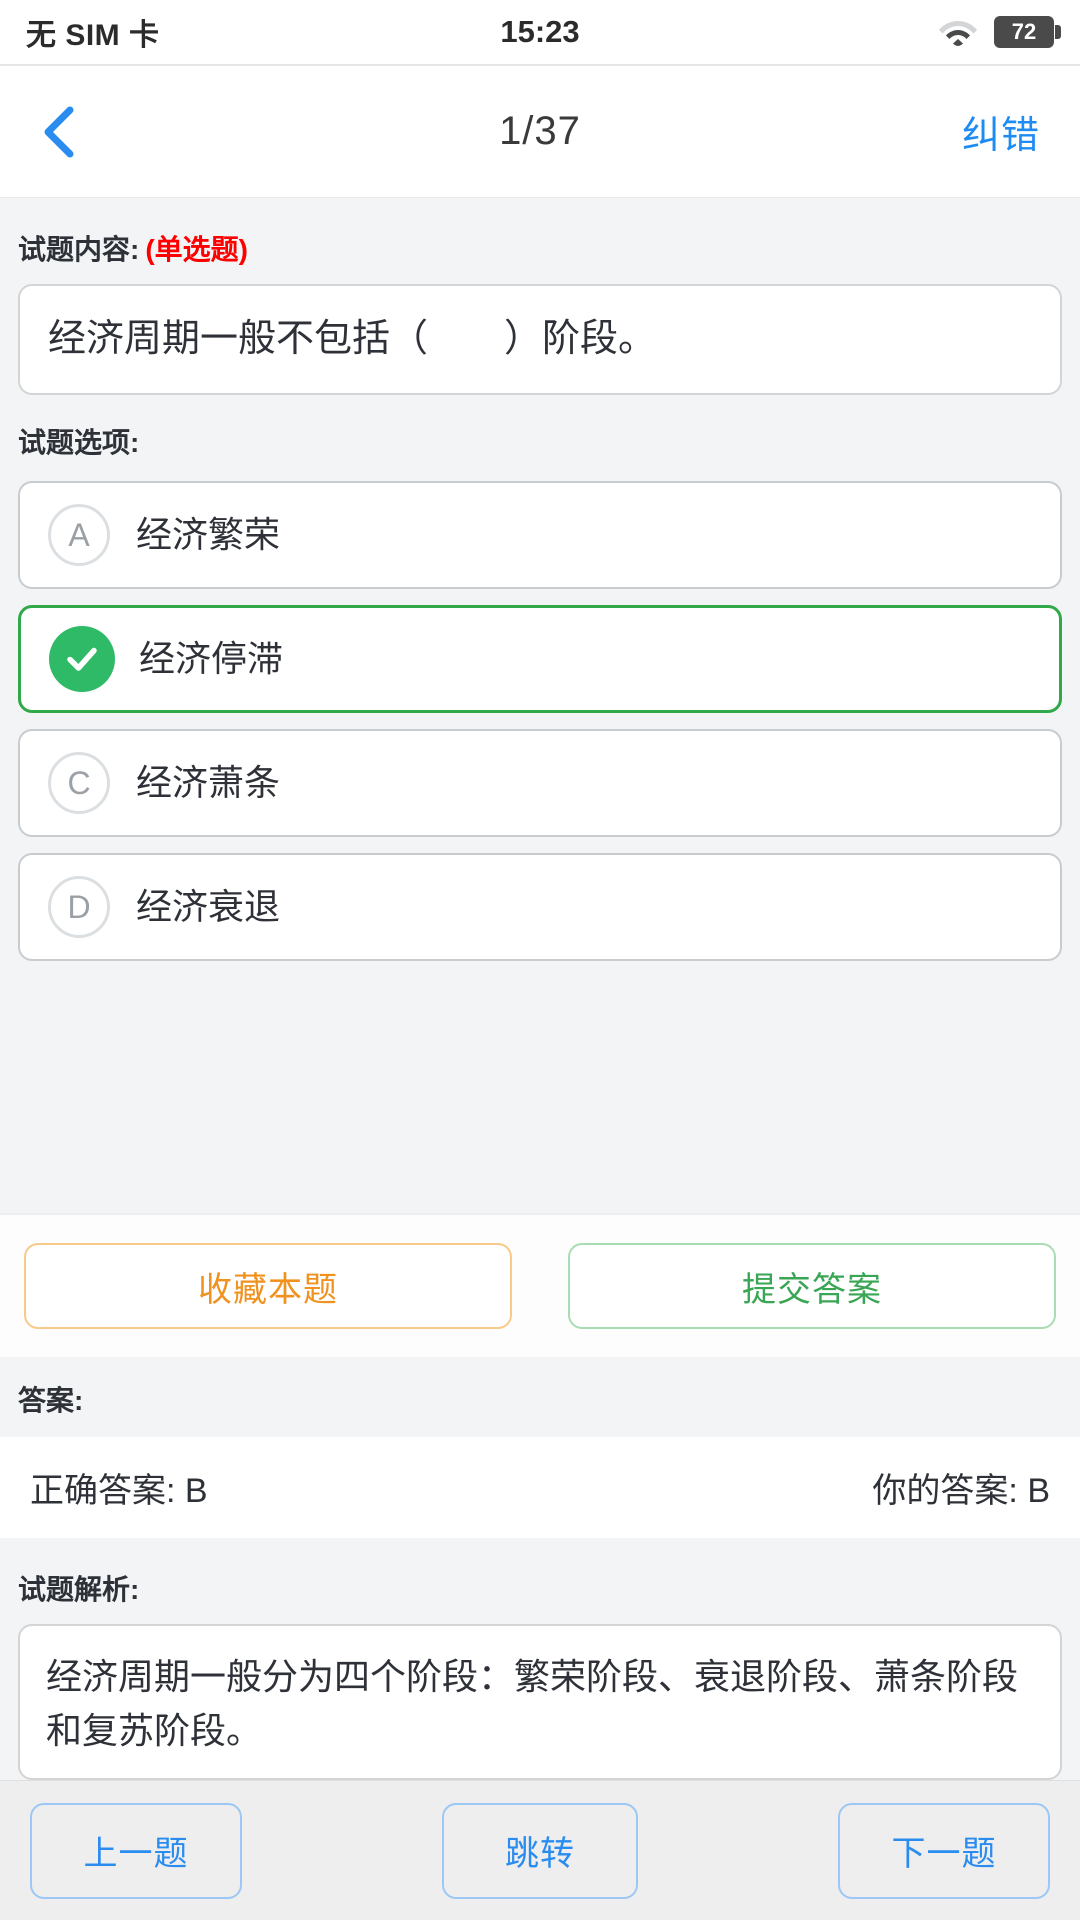 This screenshot has width=1080, height=1920. What do you see at coordinates (821, 32) in the screenshot?
I see `status-indicators: 72` at bounding box center [821, 32].